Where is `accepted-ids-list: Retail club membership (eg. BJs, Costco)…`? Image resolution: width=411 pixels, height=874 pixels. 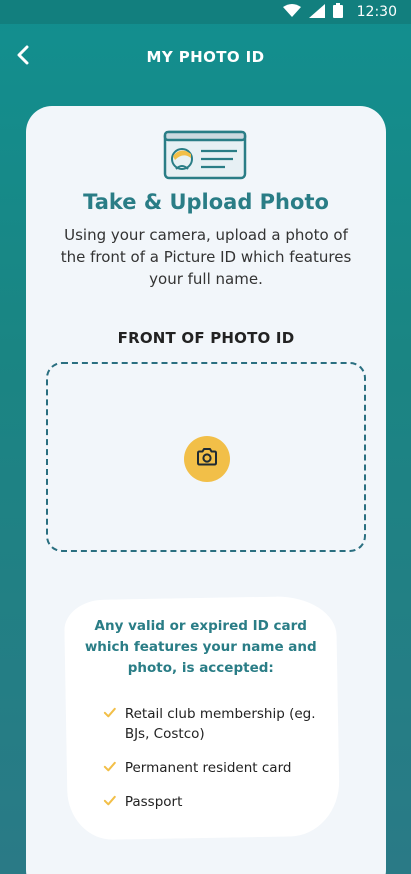
accepted-ids-list: Retail club membership (eg. BJs, Costco)… is located at coordinates (213, 765).